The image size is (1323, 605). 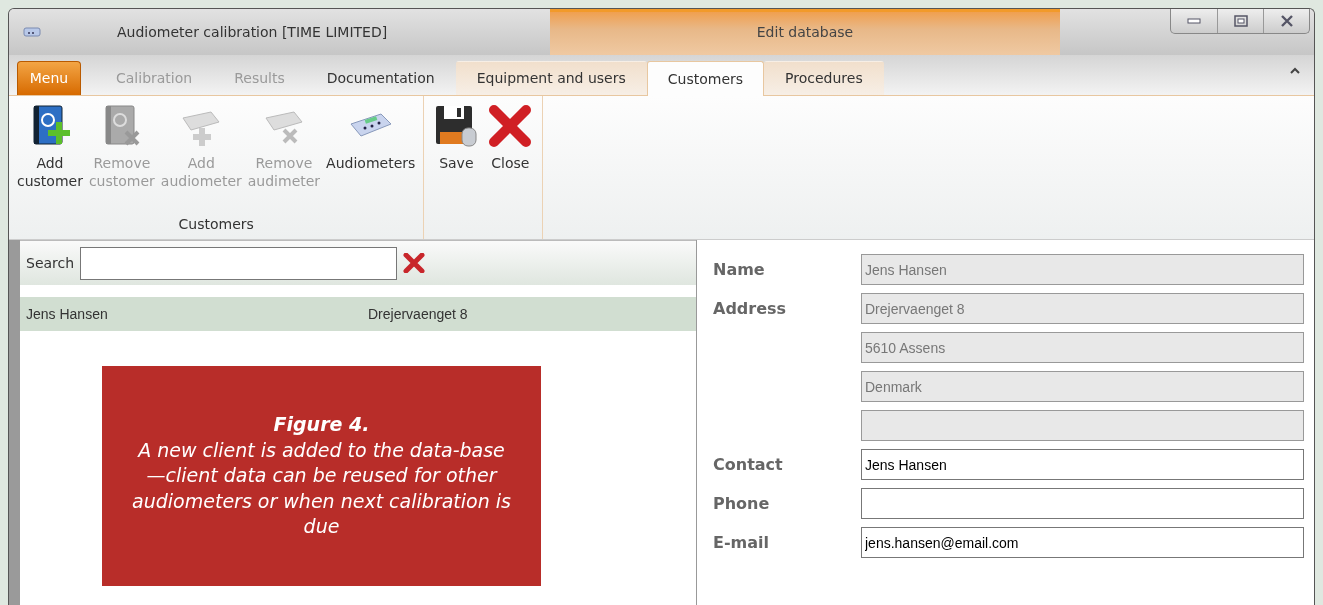 What do you see at coordinates (1194, 21) in the screenshot?
I see `minimize-icon` at bounding box center [1194, 21].